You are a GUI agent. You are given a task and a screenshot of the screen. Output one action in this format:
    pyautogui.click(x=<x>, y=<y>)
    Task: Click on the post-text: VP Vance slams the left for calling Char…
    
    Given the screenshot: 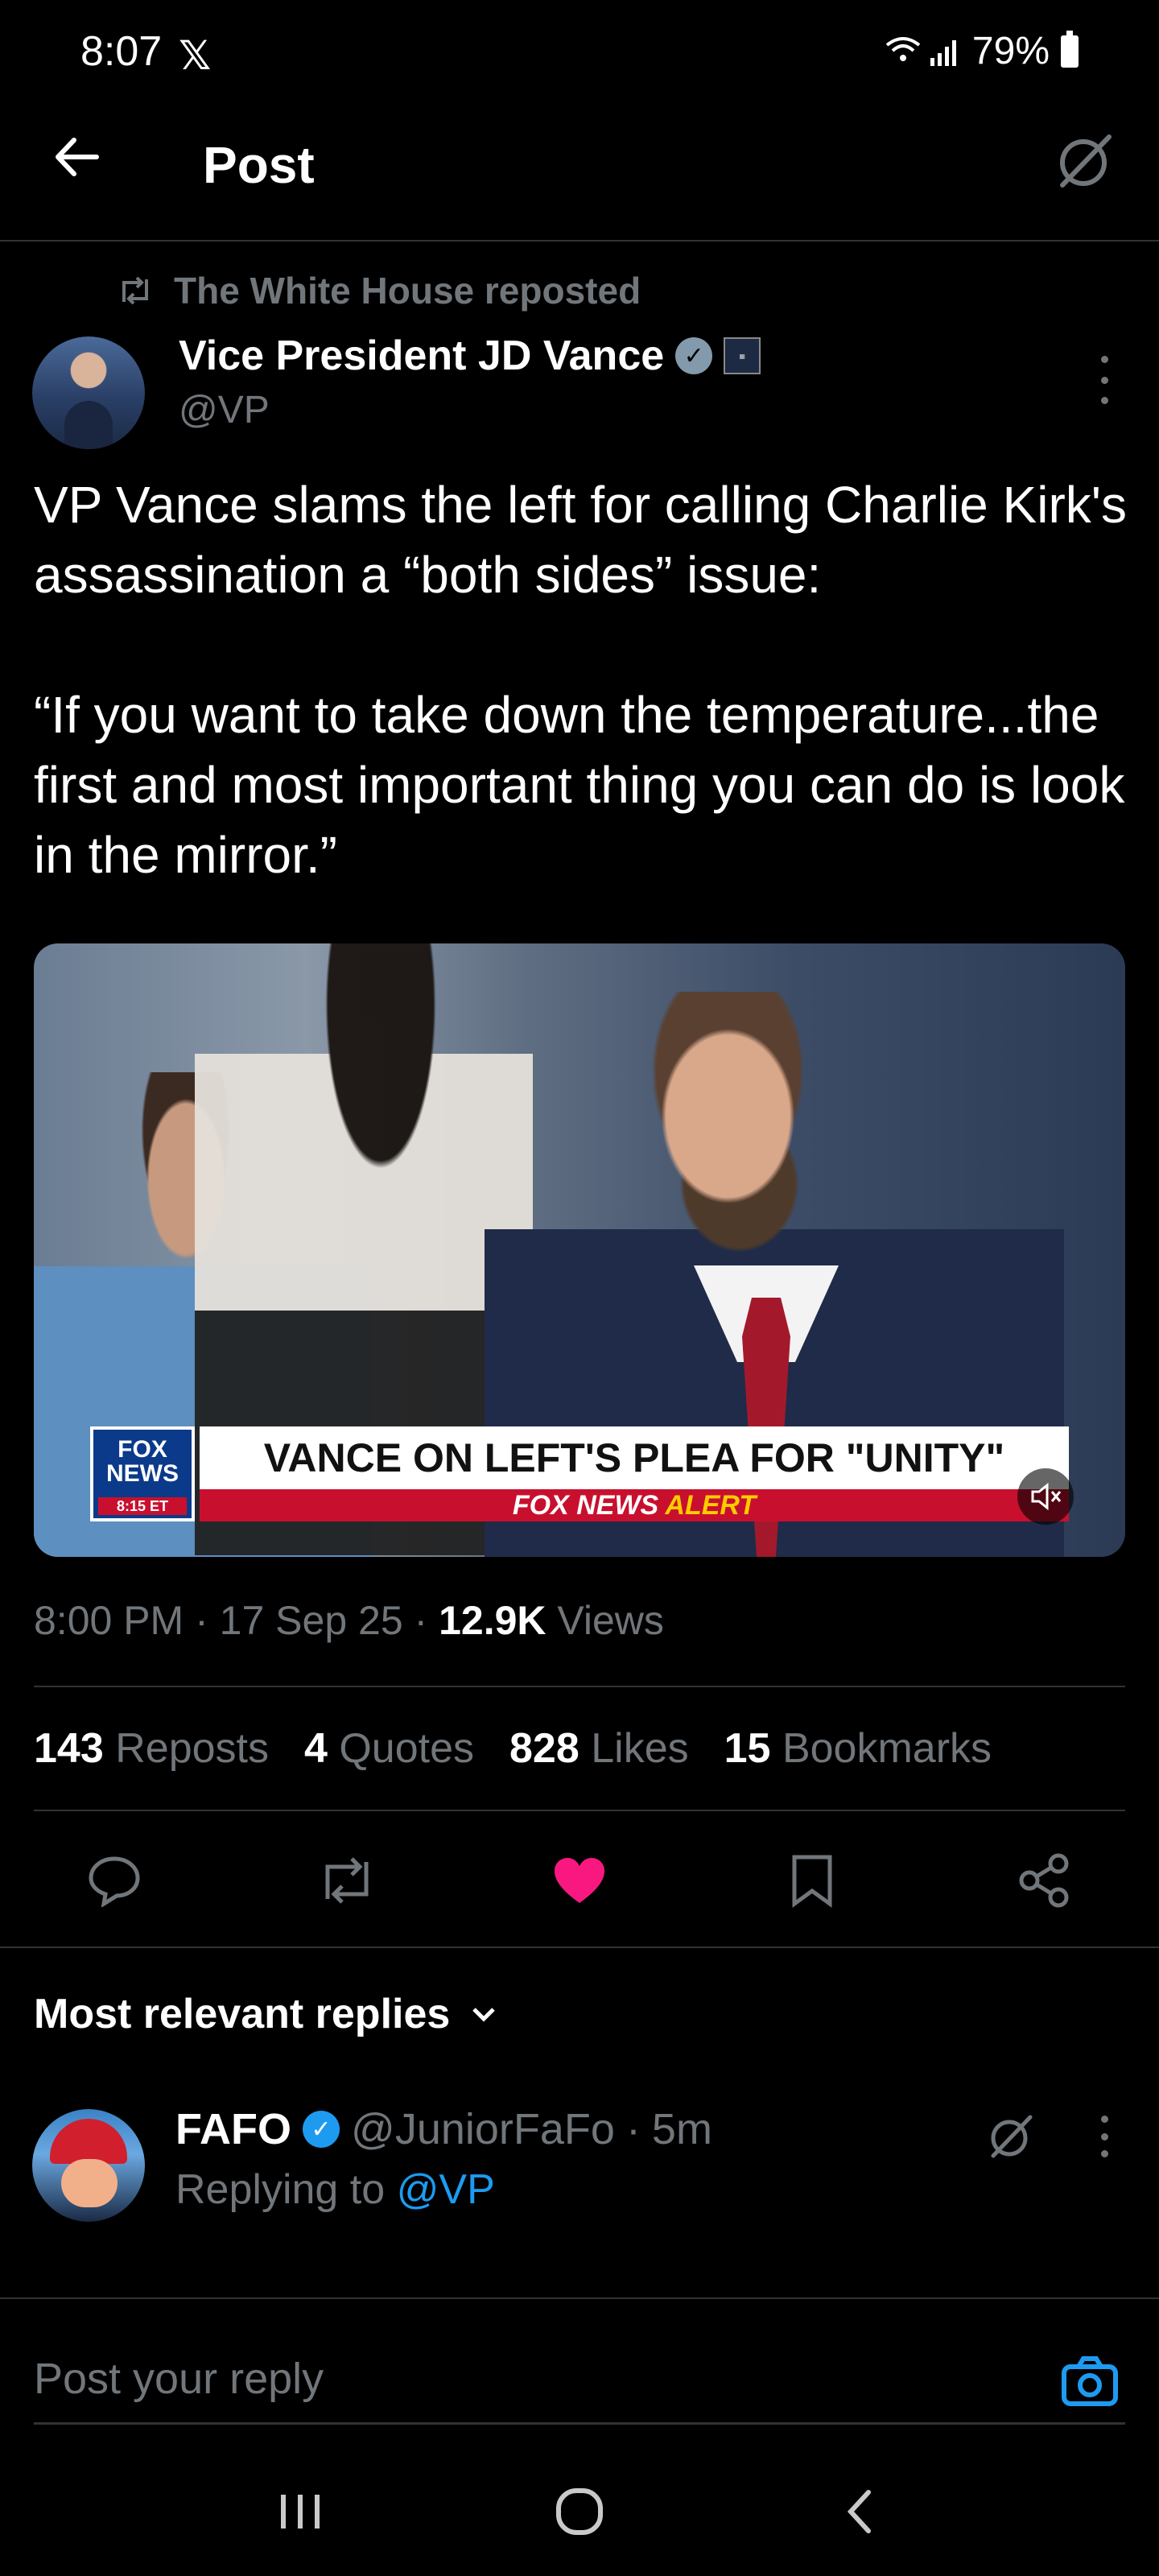 What is the action you would take?
    pyautogui.click(x=580, y=680)
    